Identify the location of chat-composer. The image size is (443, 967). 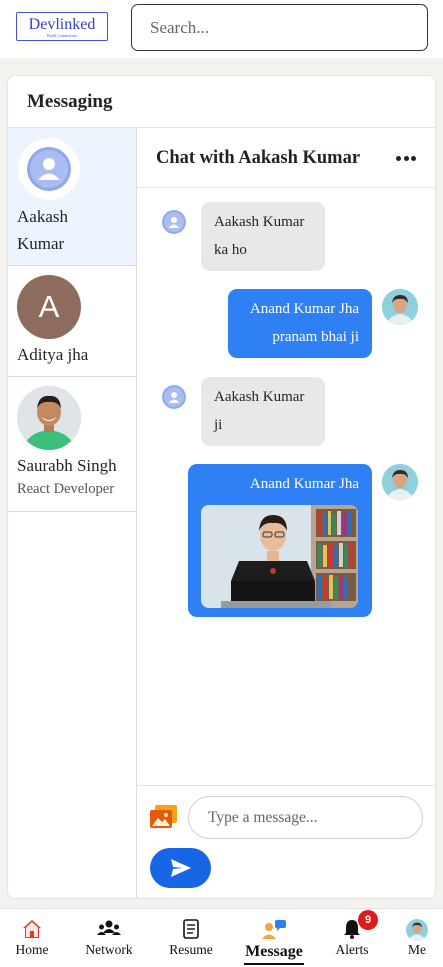
(286, 841).